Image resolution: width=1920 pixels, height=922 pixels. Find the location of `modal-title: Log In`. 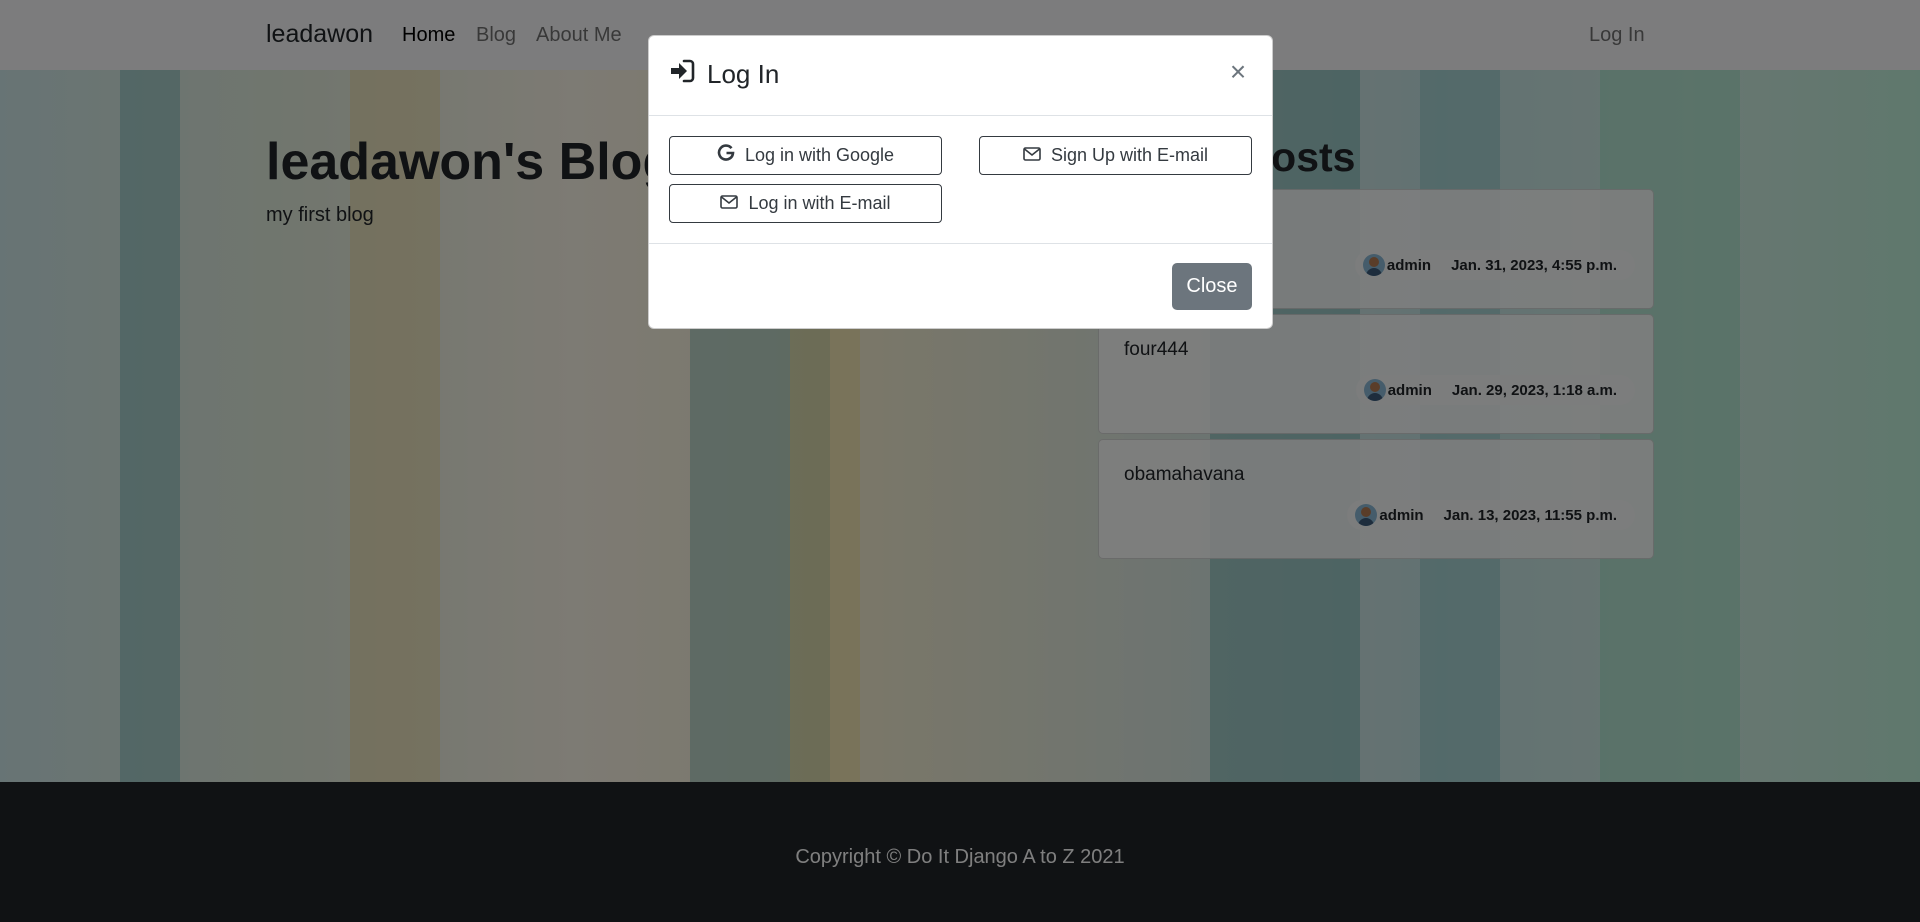

modal-title: Log In is located at coordinates (724, 74).